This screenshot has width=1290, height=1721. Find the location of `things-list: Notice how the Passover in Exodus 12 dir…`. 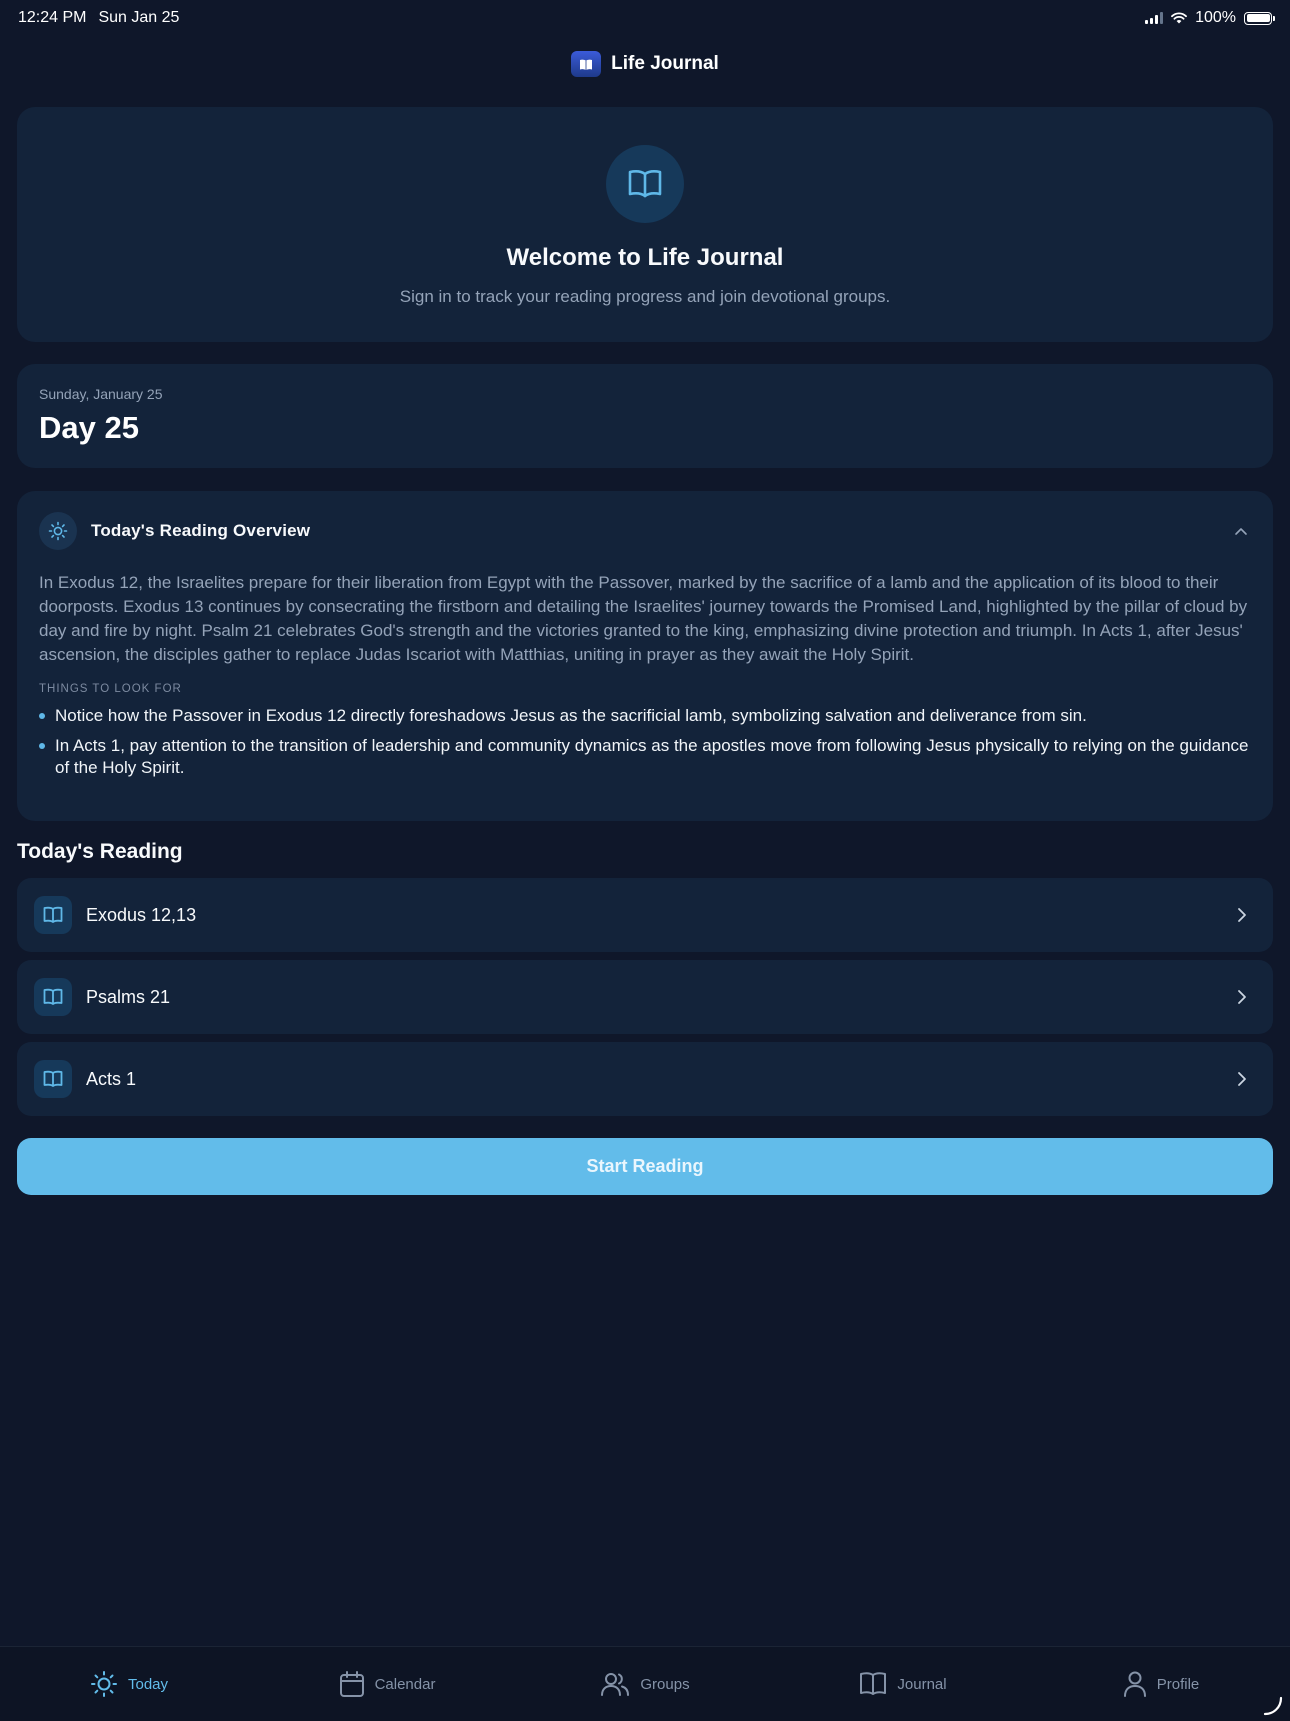

things-list: Notice how the Passover in Exodus 12 dir… is located at coordinates (645, 742).